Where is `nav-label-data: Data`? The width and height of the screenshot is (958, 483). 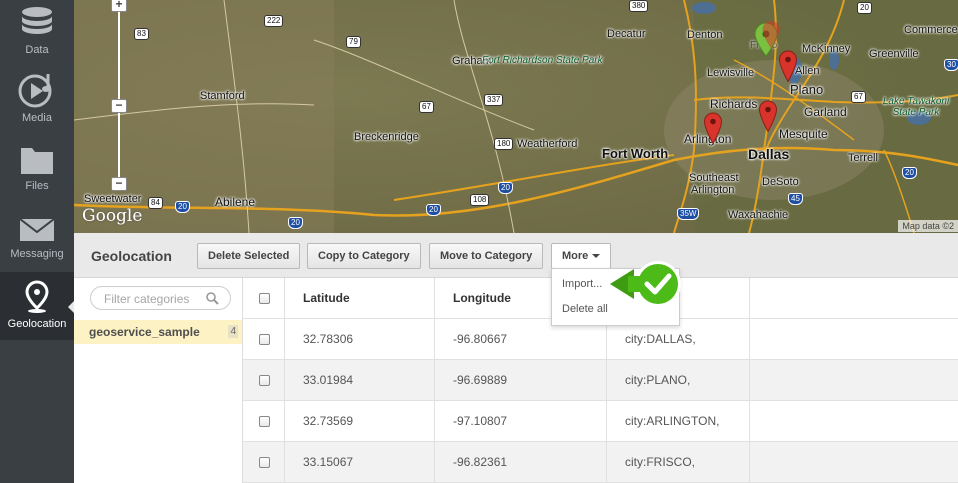 nav-label-data: Data is located at coordinates (37, 50).